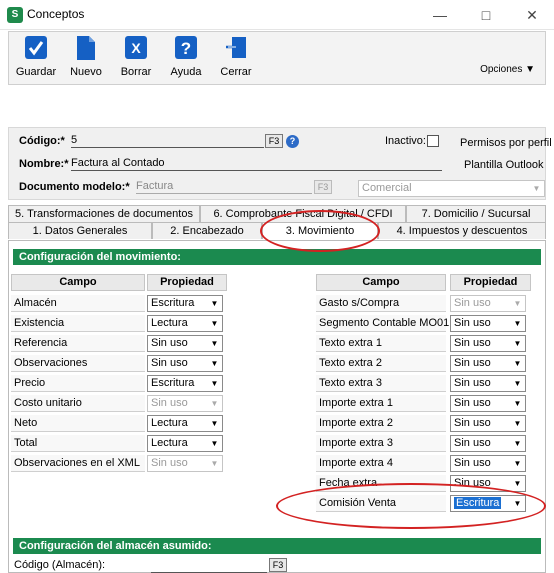  What do you see at coordinates (323, 187) in the screenshot?
I see `docmodelo-f3-button: F3` at bounding box center [323, 187].